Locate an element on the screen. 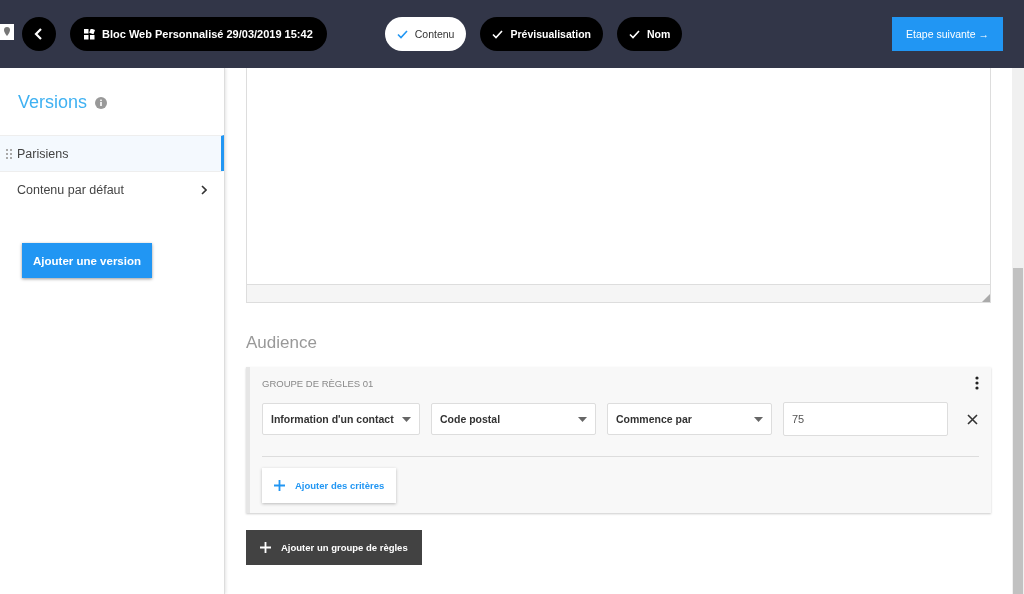  rule-group-title: GROUPE DE RÈGLES 01 is located at coordinates (318, 383).